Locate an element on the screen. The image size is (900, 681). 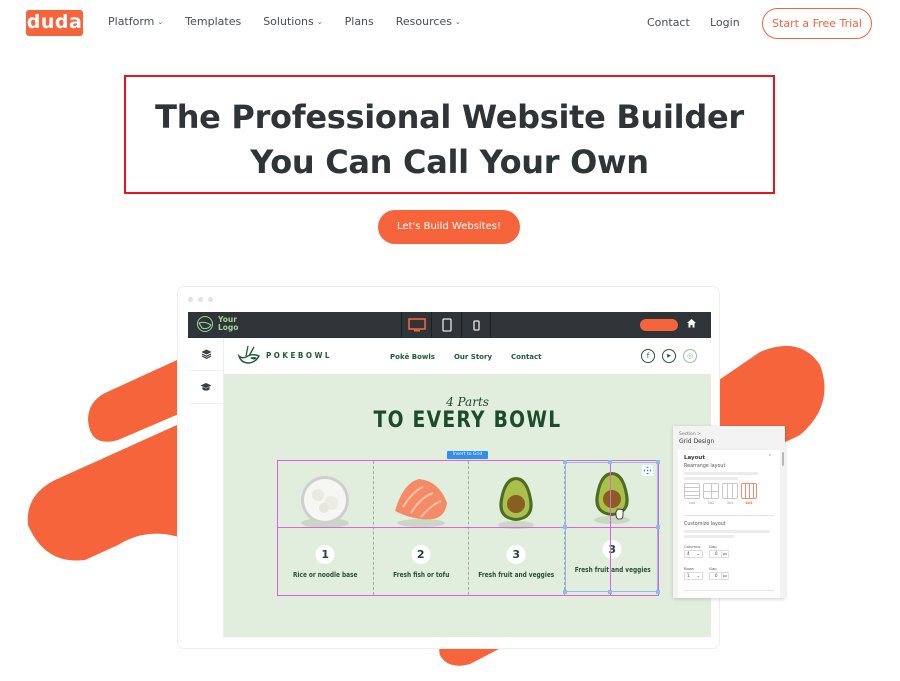
duda-logo: duda is located at coordinates (54, 23).